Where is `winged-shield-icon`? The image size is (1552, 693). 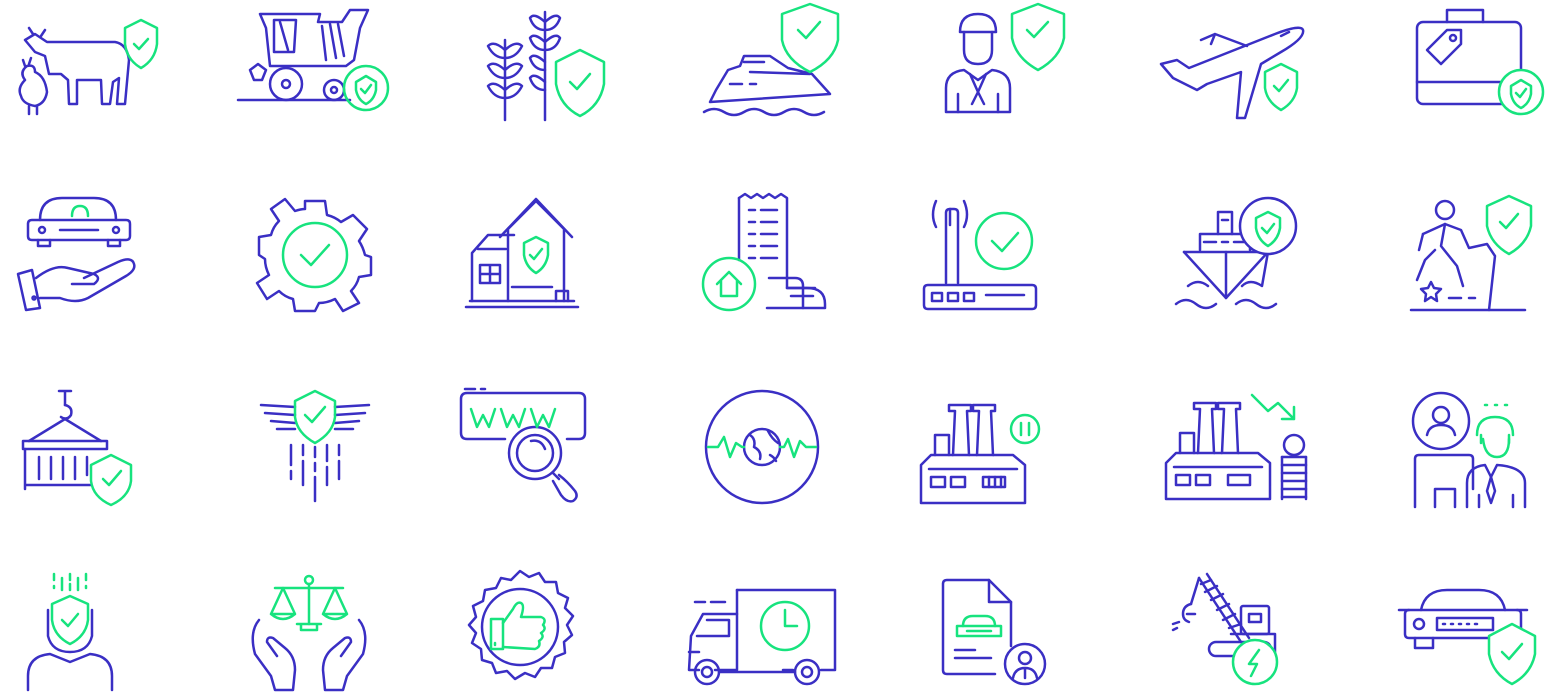
winged-shield-icon is located at coordinates (315, 447).